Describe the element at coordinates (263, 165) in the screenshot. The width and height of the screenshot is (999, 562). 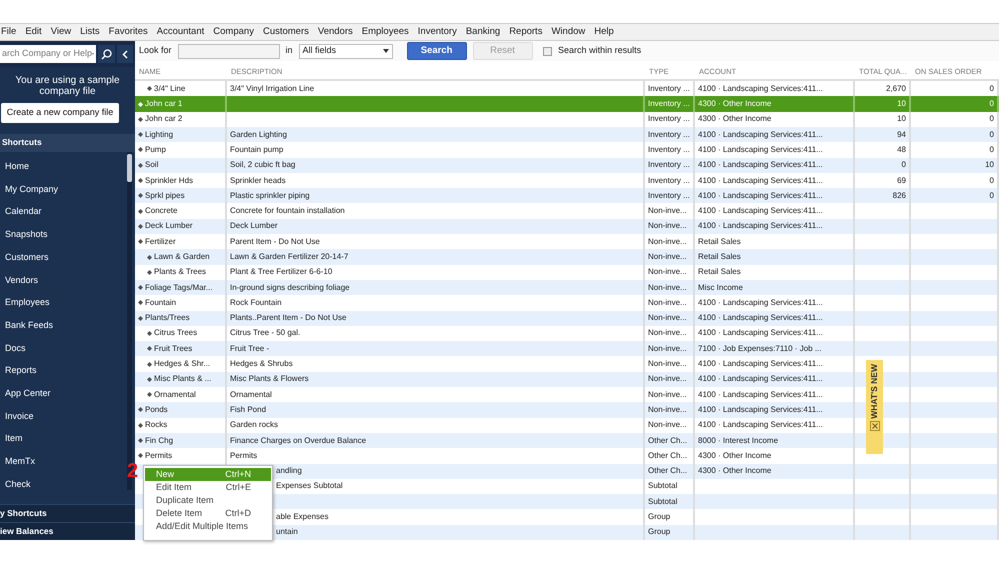
I see `table-cell: Soil, 2 cubic ft bag` at that location.